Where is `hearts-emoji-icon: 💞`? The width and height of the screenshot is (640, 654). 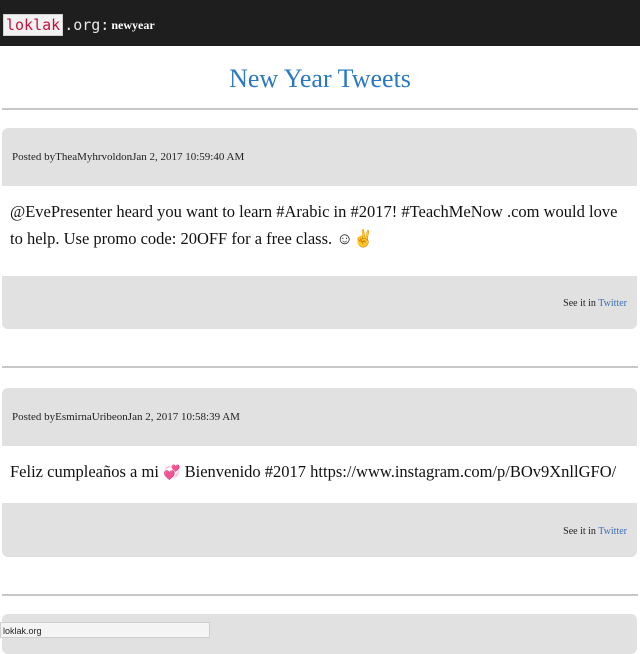 hearts-emoji-icon: 💞 is located at coordinates (172, 473).